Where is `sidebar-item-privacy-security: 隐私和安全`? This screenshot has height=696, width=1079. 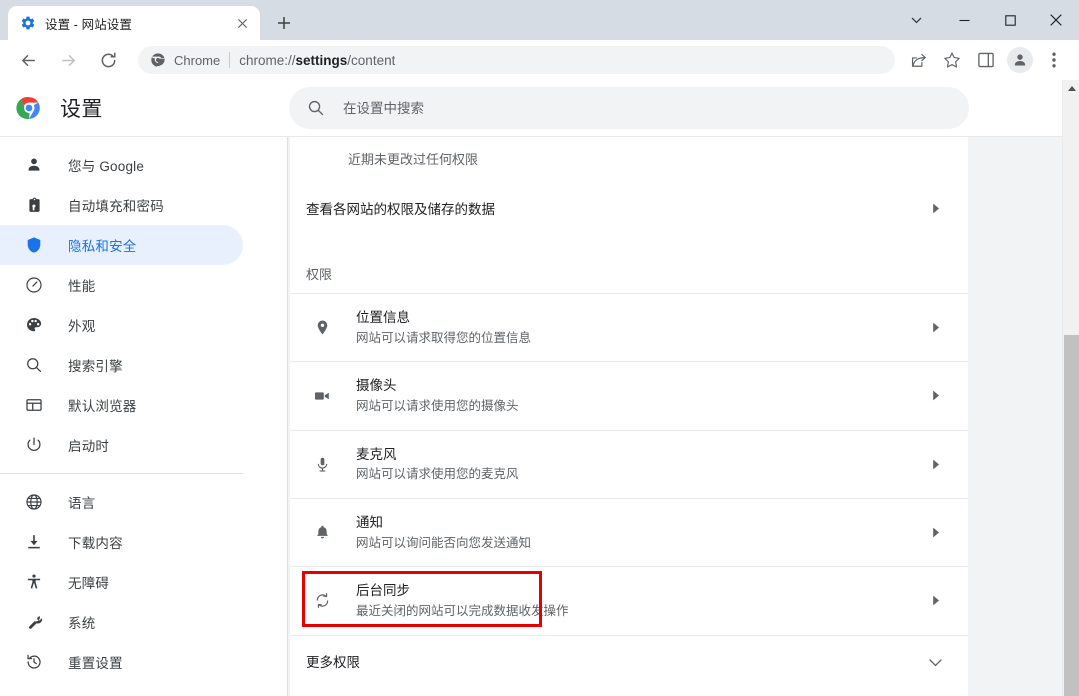
sidebar-item-privacy-security: 隐私和安全 is located at coordinates (121, 245).